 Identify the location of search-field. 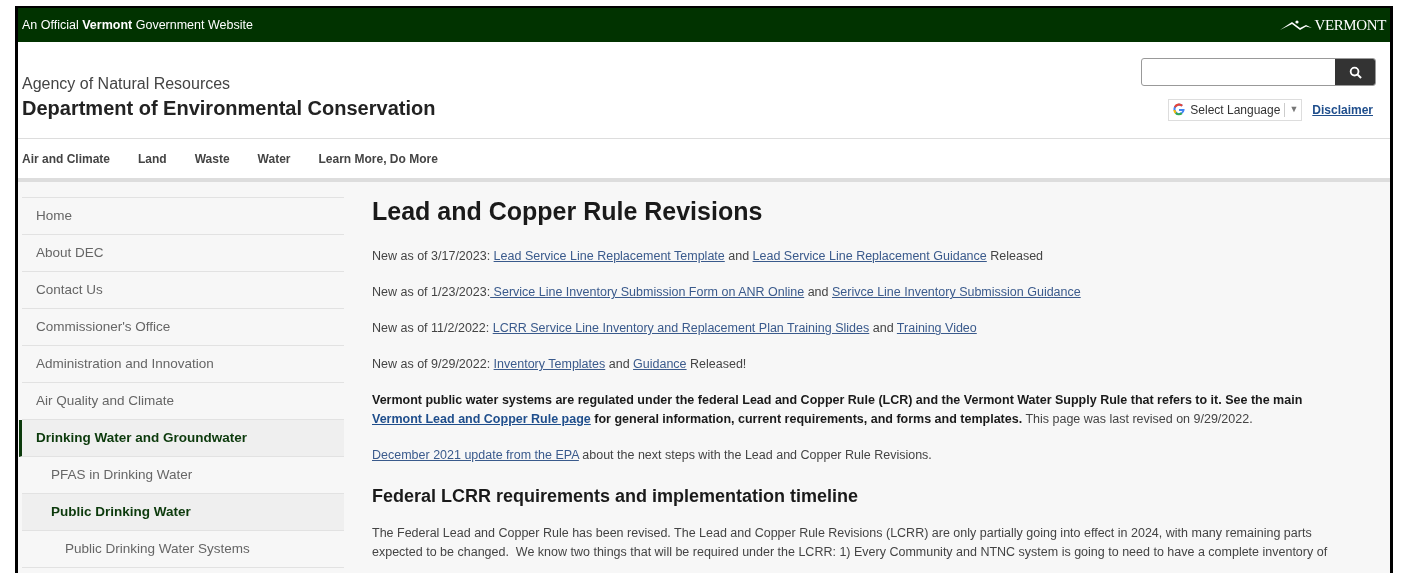
(1258, 72).